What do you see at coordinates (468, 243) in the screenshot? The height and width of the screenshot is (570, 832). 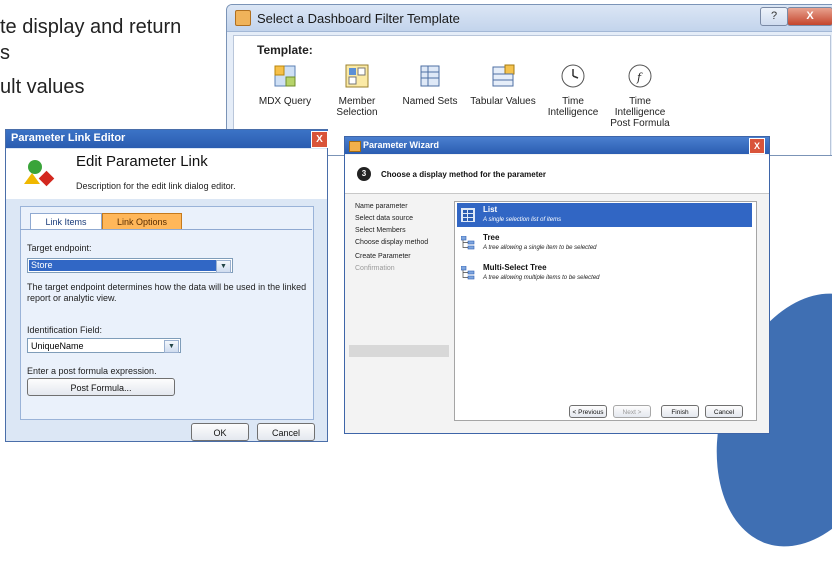 I see `tree-icon` at bounding box center [468, 243].